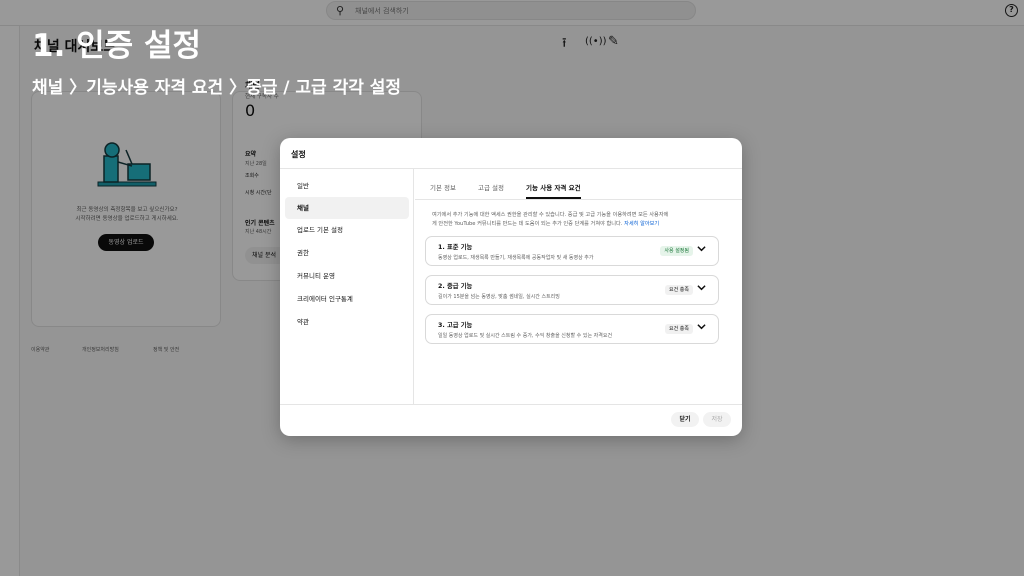 The height and width of the screenshot is (576, 1024). Describe the element at coordinates (347, 253) in the screenshot. I see `nav-item-permissions: 권한` at that location.